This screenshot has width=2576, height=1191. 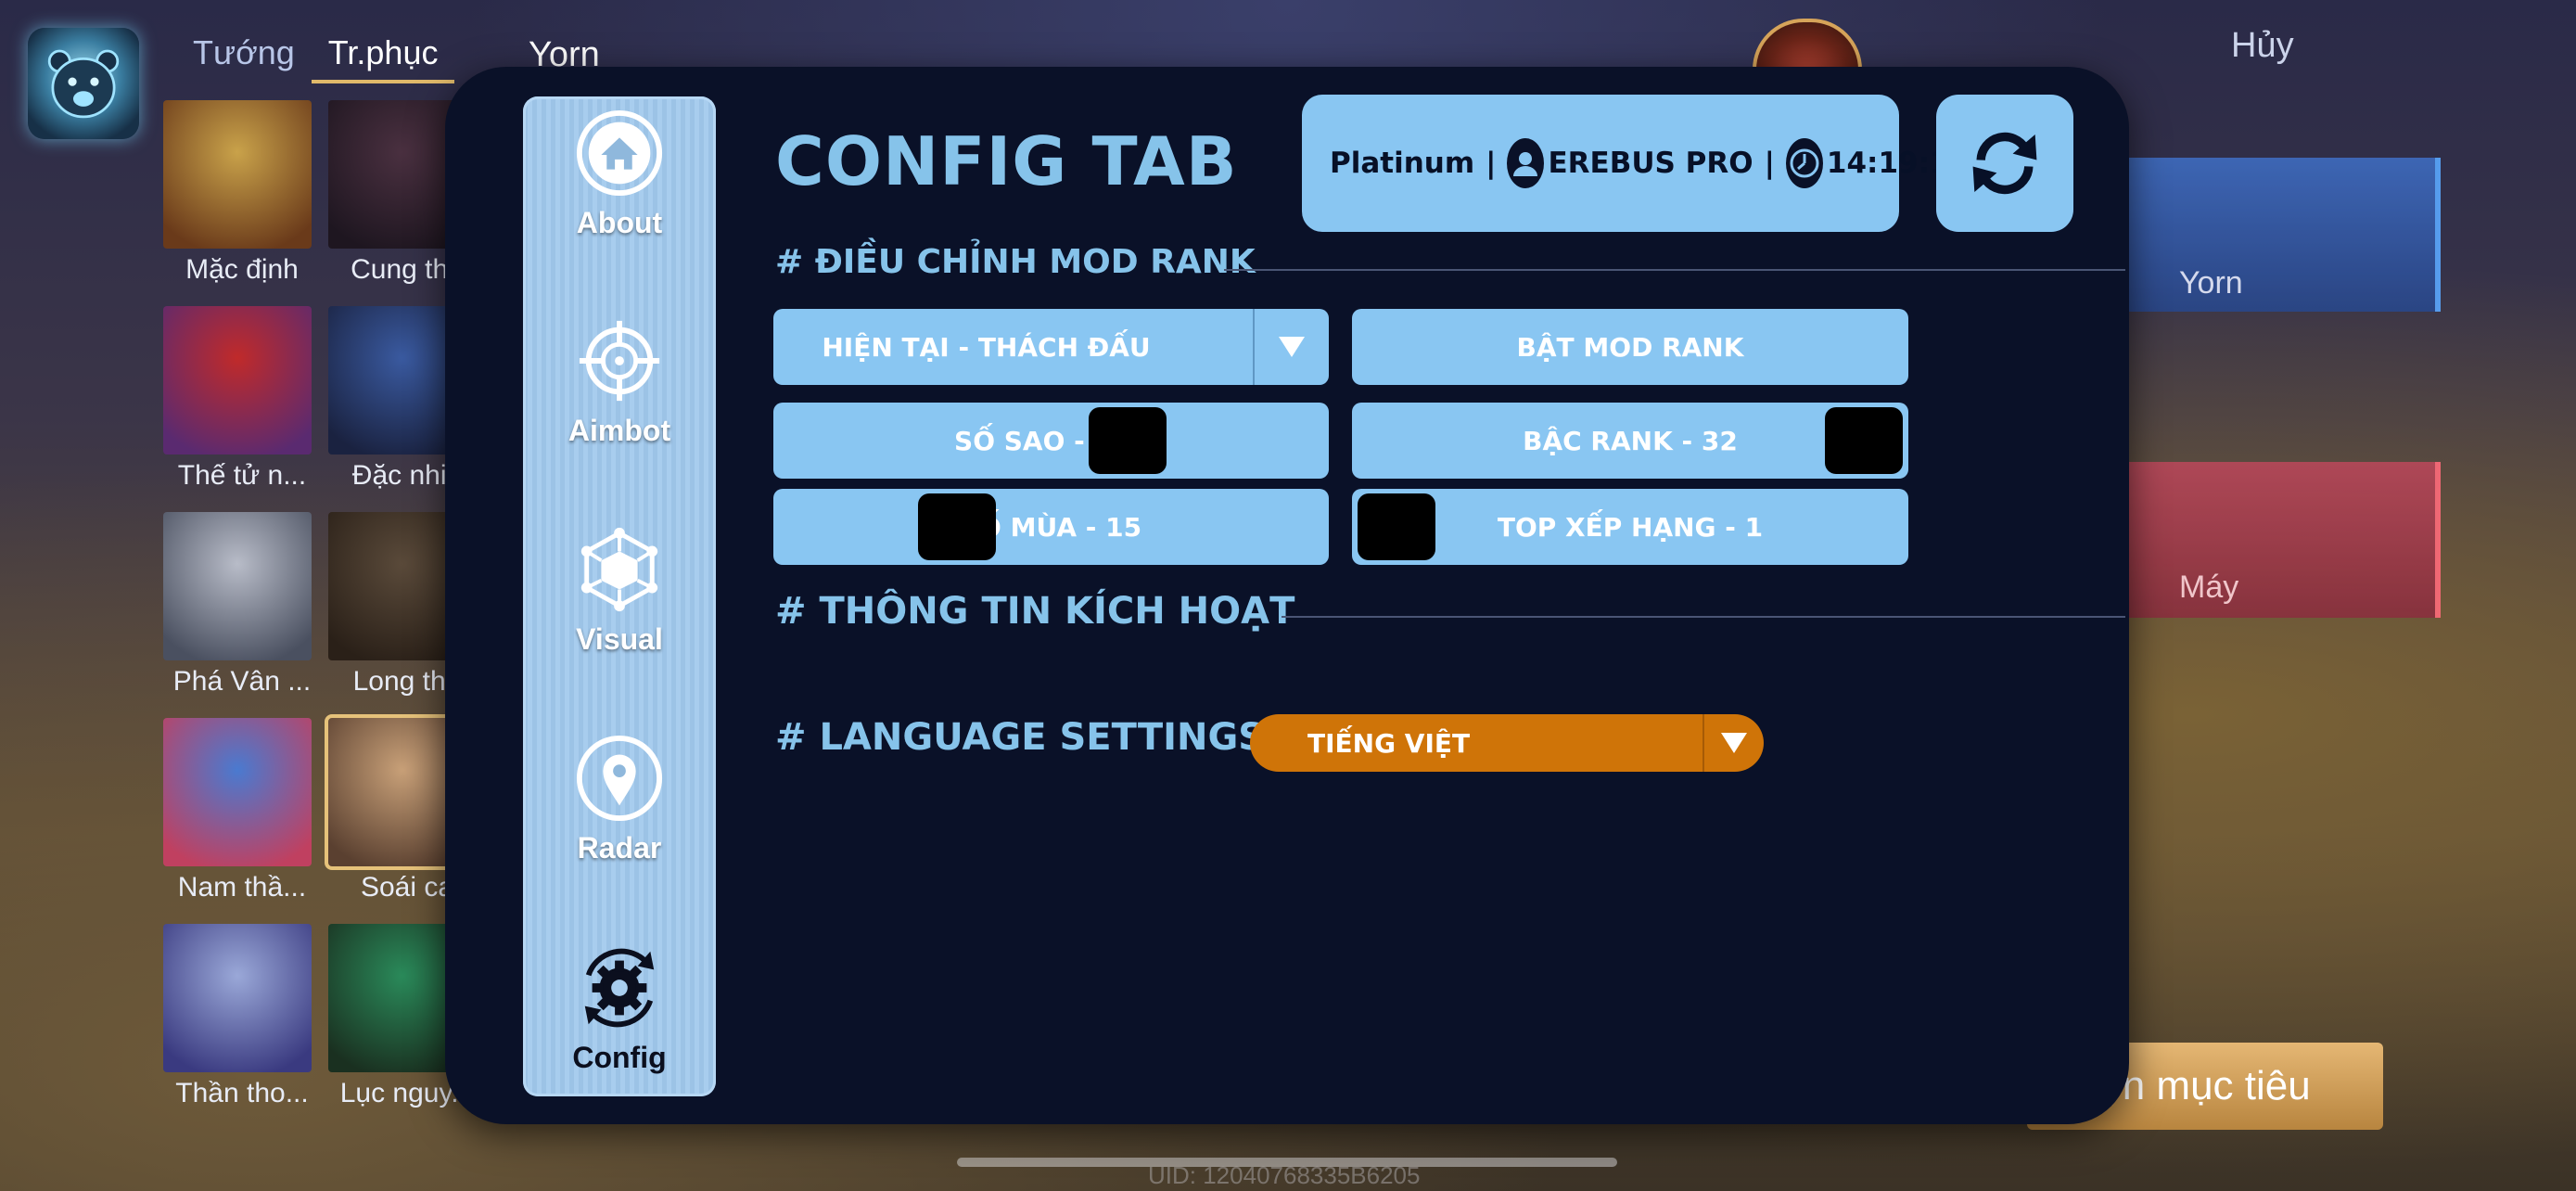 I want to click on sidebar-item-label: Radar, so click(x=619, y=847).